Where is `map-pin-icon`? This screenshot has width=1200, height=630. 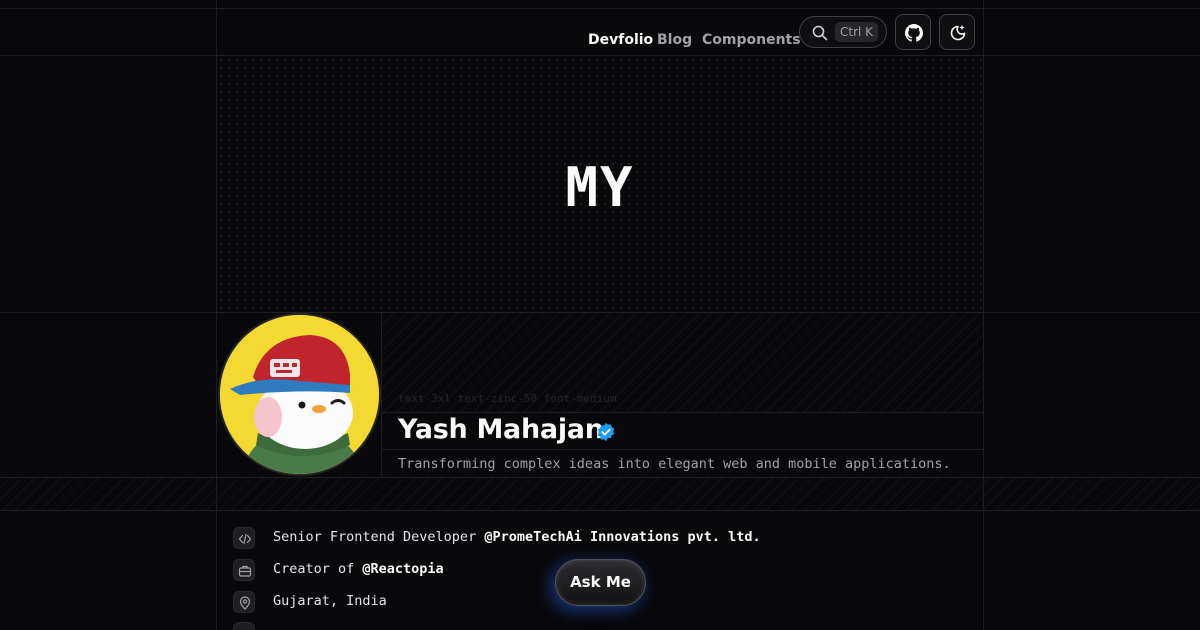 map-pin-icon is located at coordinates (244, 602).